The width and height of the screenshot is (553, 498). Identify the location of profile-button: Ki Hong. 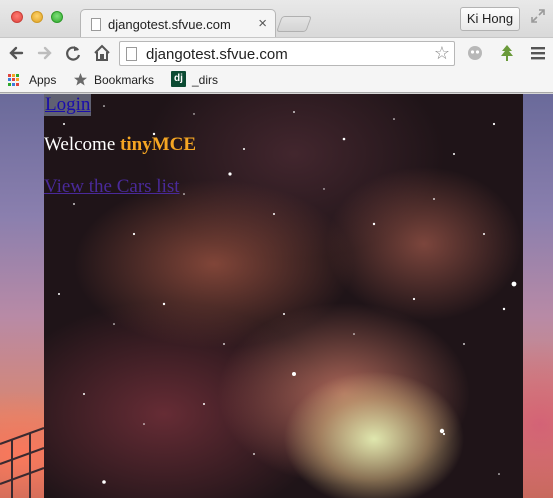
(490, 19).